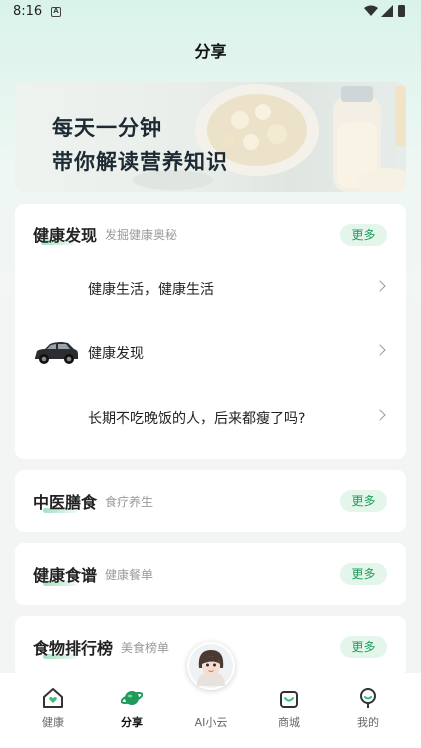 This screenshot has width=421, height=748. I want to click on list-item-title: 健康生活，健康生活, so click(151, 290).